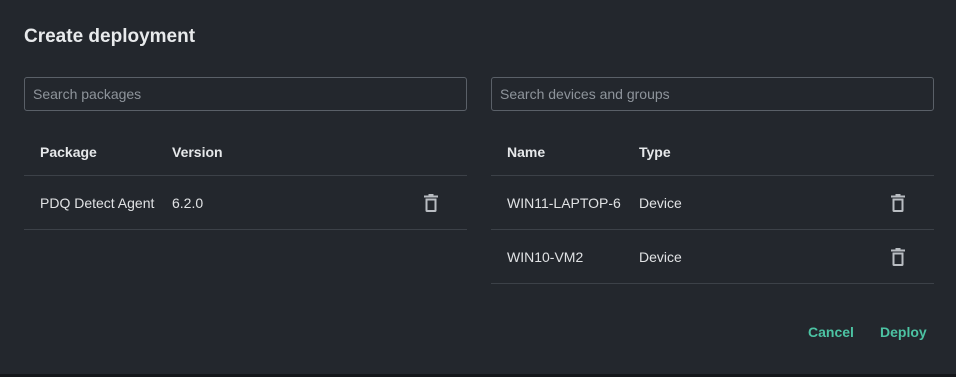 This screenshot has height=377, width=956. What do you see at coordinates (68, 151) in the screenshot?
I see `column-header-package: Package` at bounding box center [68, 151].